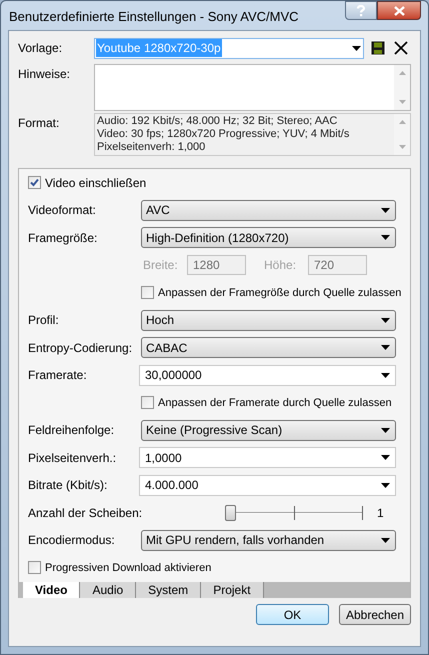 This screenshot has width=429, height=655. I want to click on field-label: Encodiermodus:, so click(72, 541).